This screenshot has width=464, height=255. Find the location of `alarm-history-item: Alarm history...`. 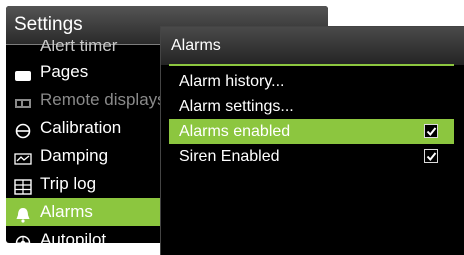

alarm-history-item: Alarm history... is located at coordinates (311, 81).